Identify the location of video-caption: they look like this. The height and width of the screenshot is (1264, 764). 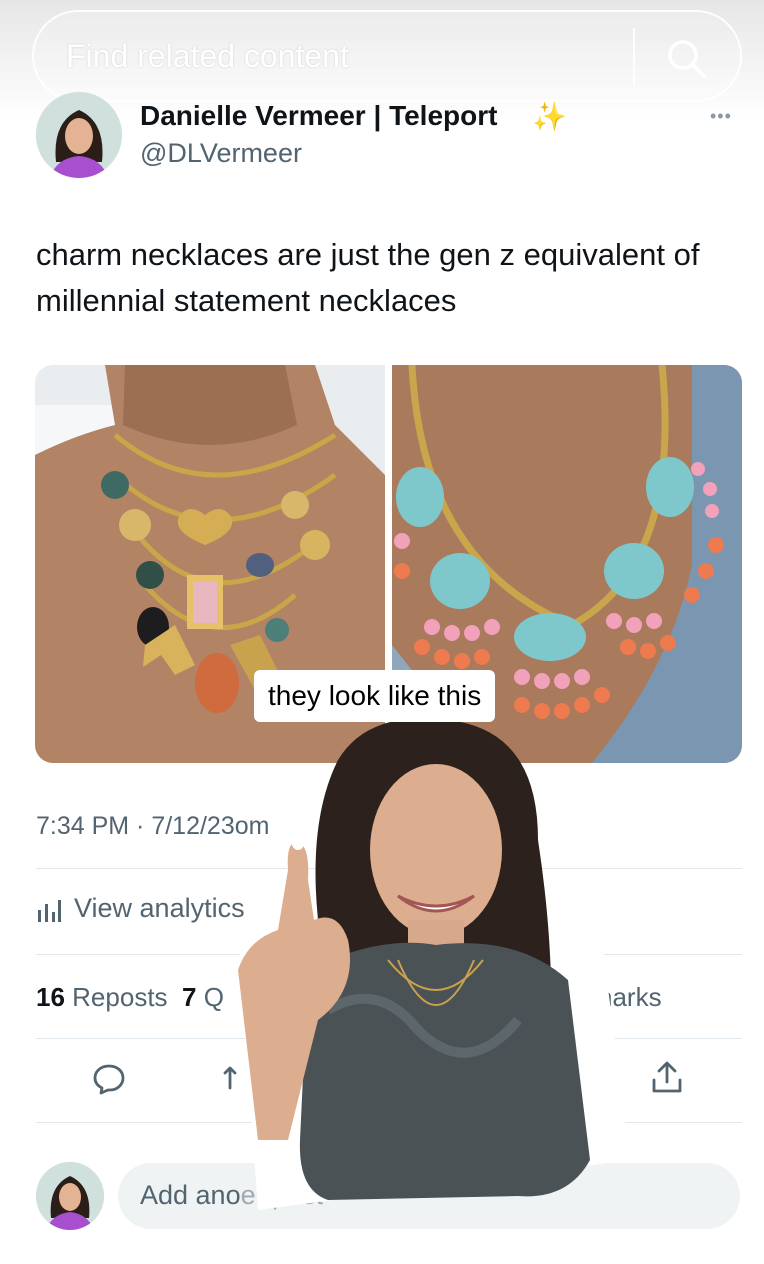
(375, 696).